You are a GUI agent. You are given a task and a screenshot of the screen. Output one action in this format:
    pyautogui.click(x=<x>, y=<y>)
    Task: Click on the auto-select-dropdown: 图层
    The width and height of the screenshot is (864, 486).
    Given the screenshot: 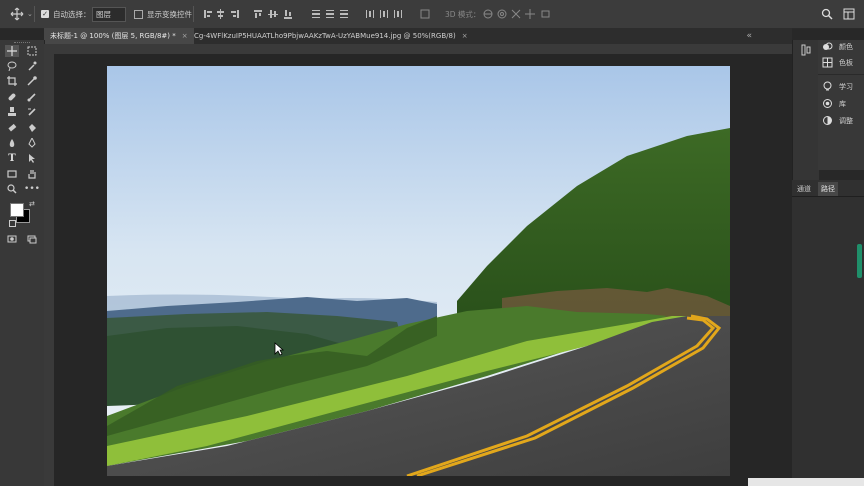 What is the action you would take?
    pyautogui.click(x=109, y=14)
    